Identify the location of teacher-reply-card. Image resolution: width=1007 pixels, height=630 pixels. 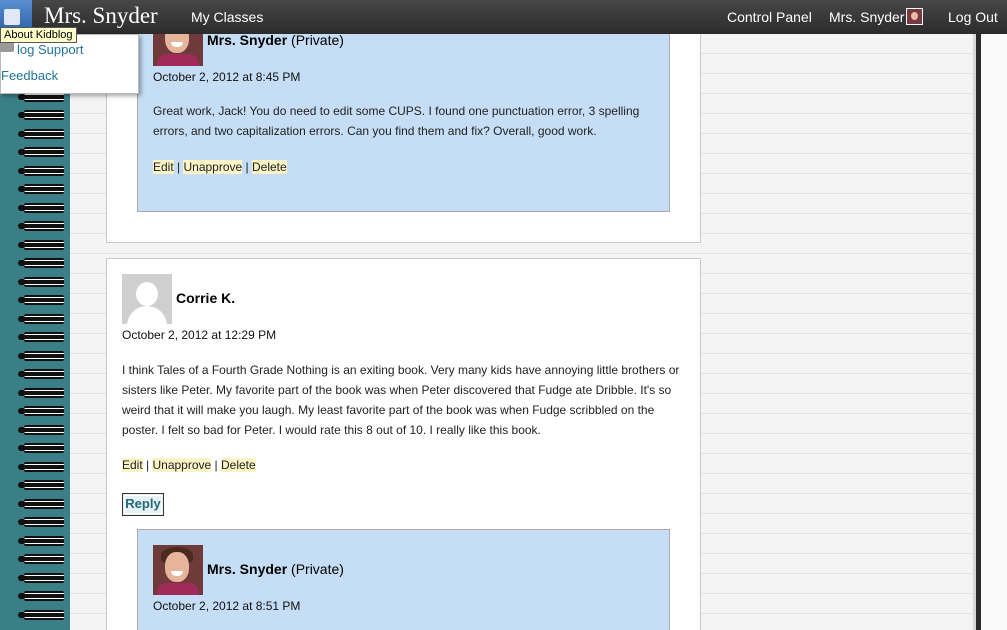
(403, 579).